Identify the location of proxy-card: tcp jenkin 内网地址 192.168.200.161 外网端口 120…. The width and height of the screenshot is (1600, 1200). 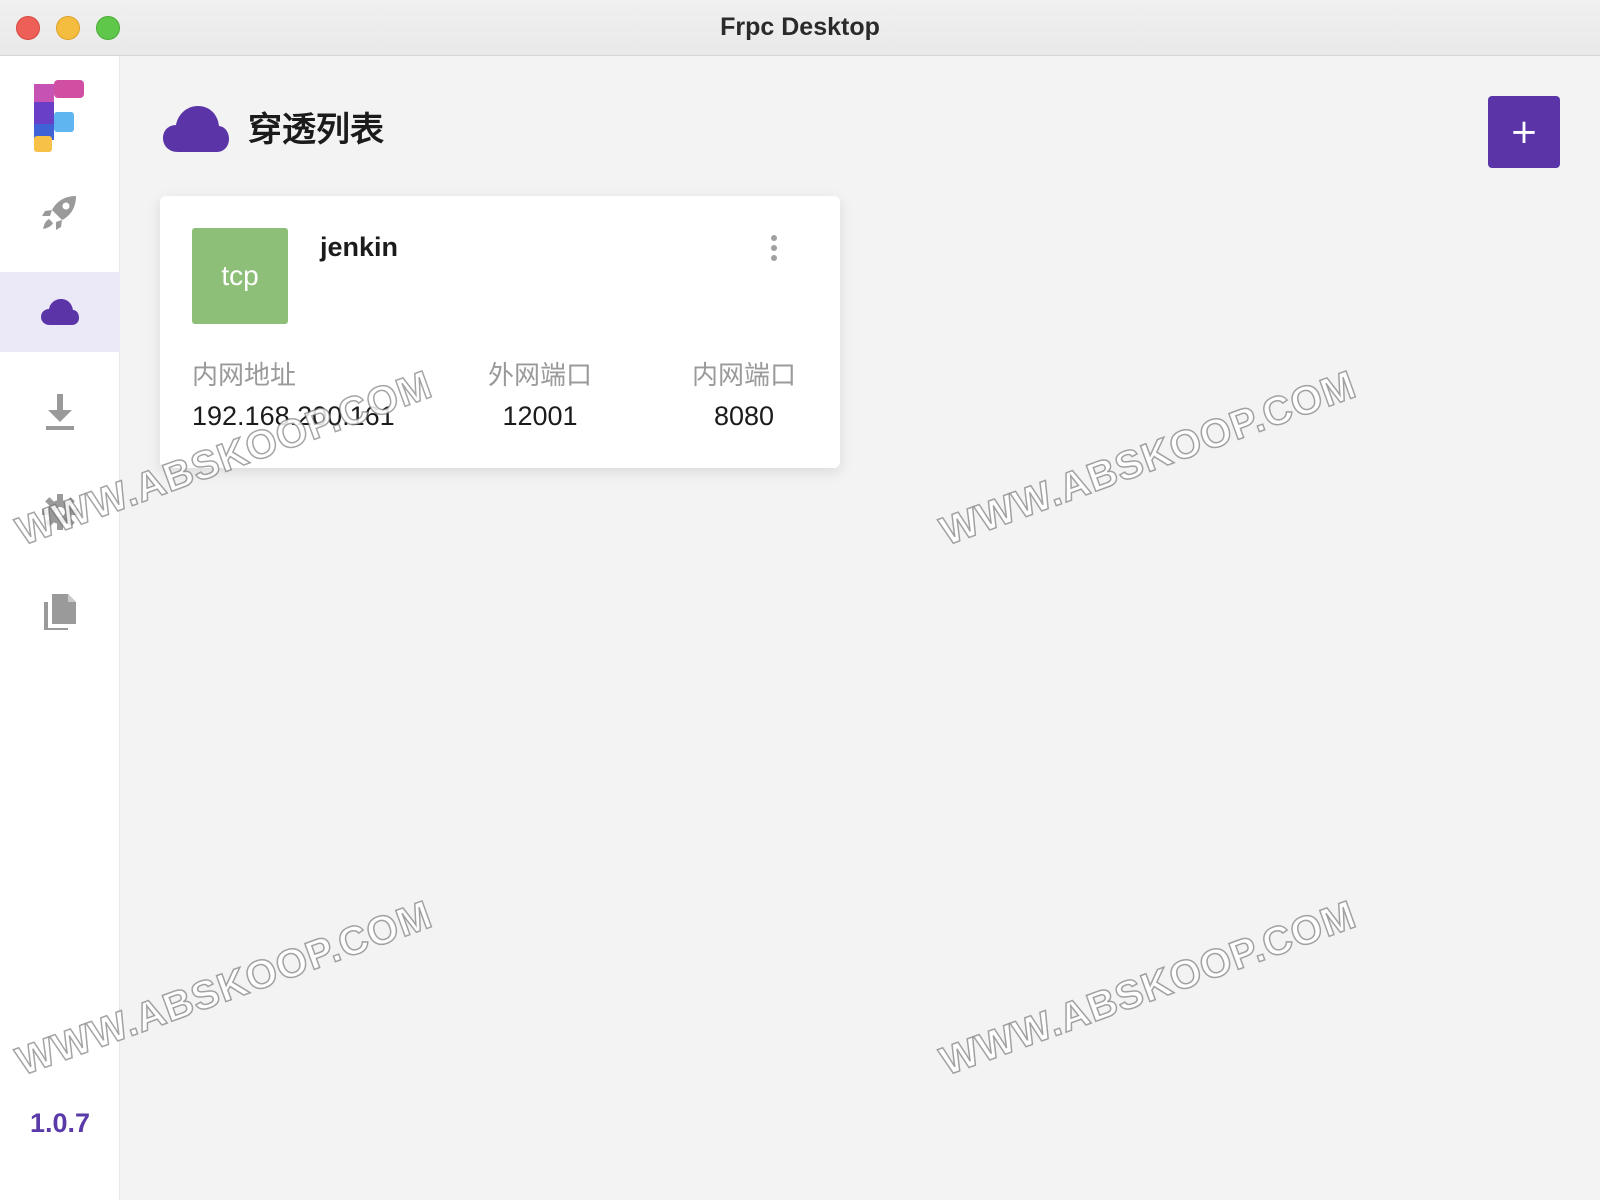
(500, 332).